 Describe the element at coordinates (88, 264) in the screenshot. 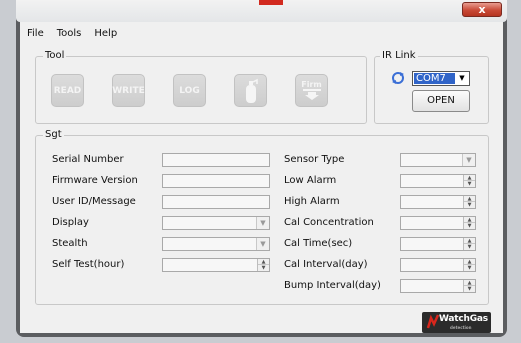

I see `self-test-label: Self Test(hour)` at that location.